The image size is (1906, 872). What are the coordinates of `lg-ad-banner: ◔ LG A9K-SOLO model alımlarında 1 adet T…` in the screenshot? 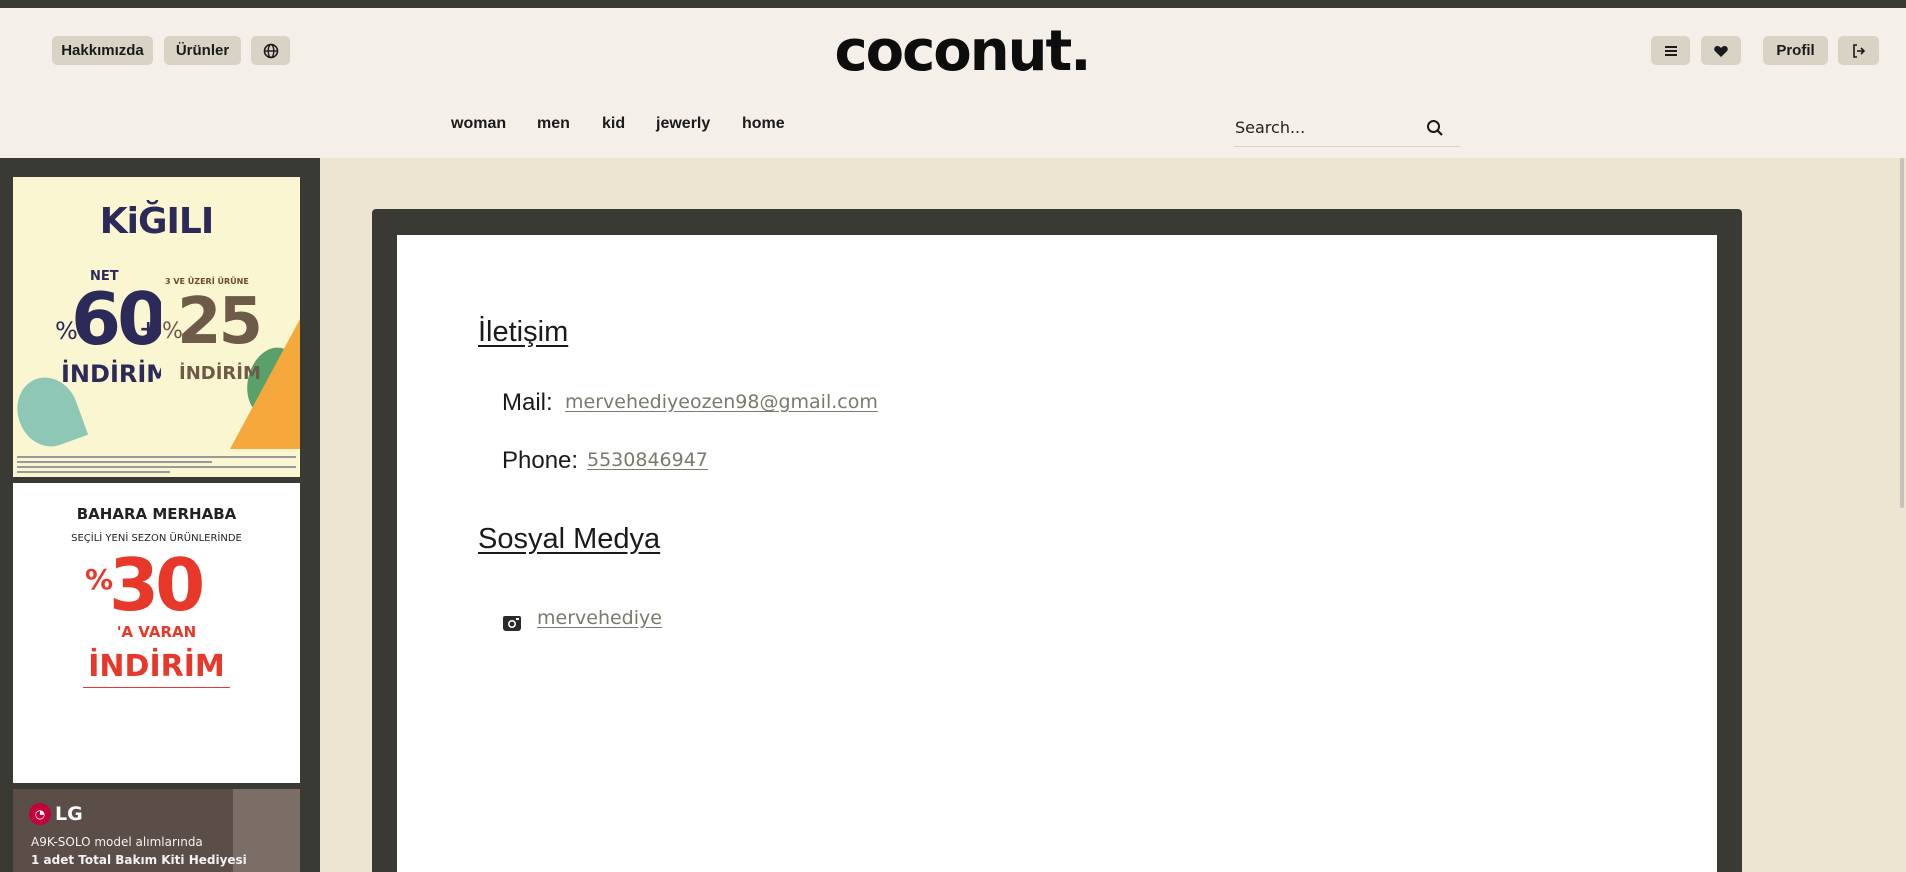 It's located at (156, 830).